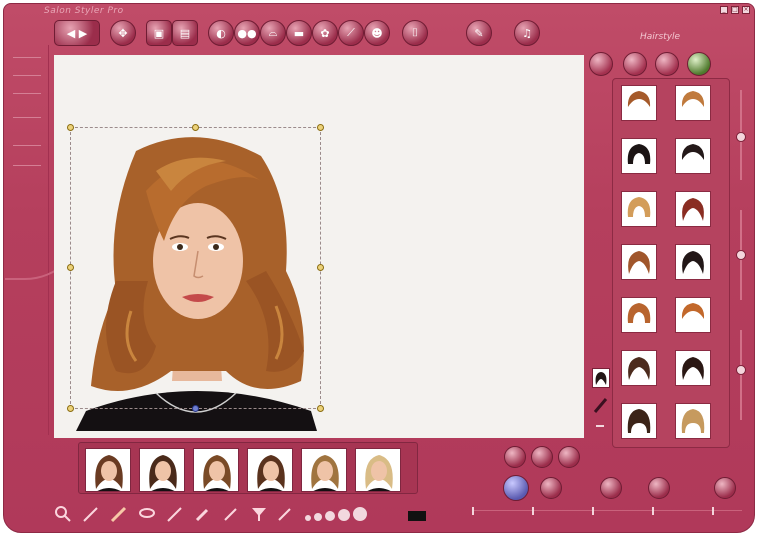  Describe the element at coordinates (417, 516) in the screenshot. I see `color-swatch` at that location.